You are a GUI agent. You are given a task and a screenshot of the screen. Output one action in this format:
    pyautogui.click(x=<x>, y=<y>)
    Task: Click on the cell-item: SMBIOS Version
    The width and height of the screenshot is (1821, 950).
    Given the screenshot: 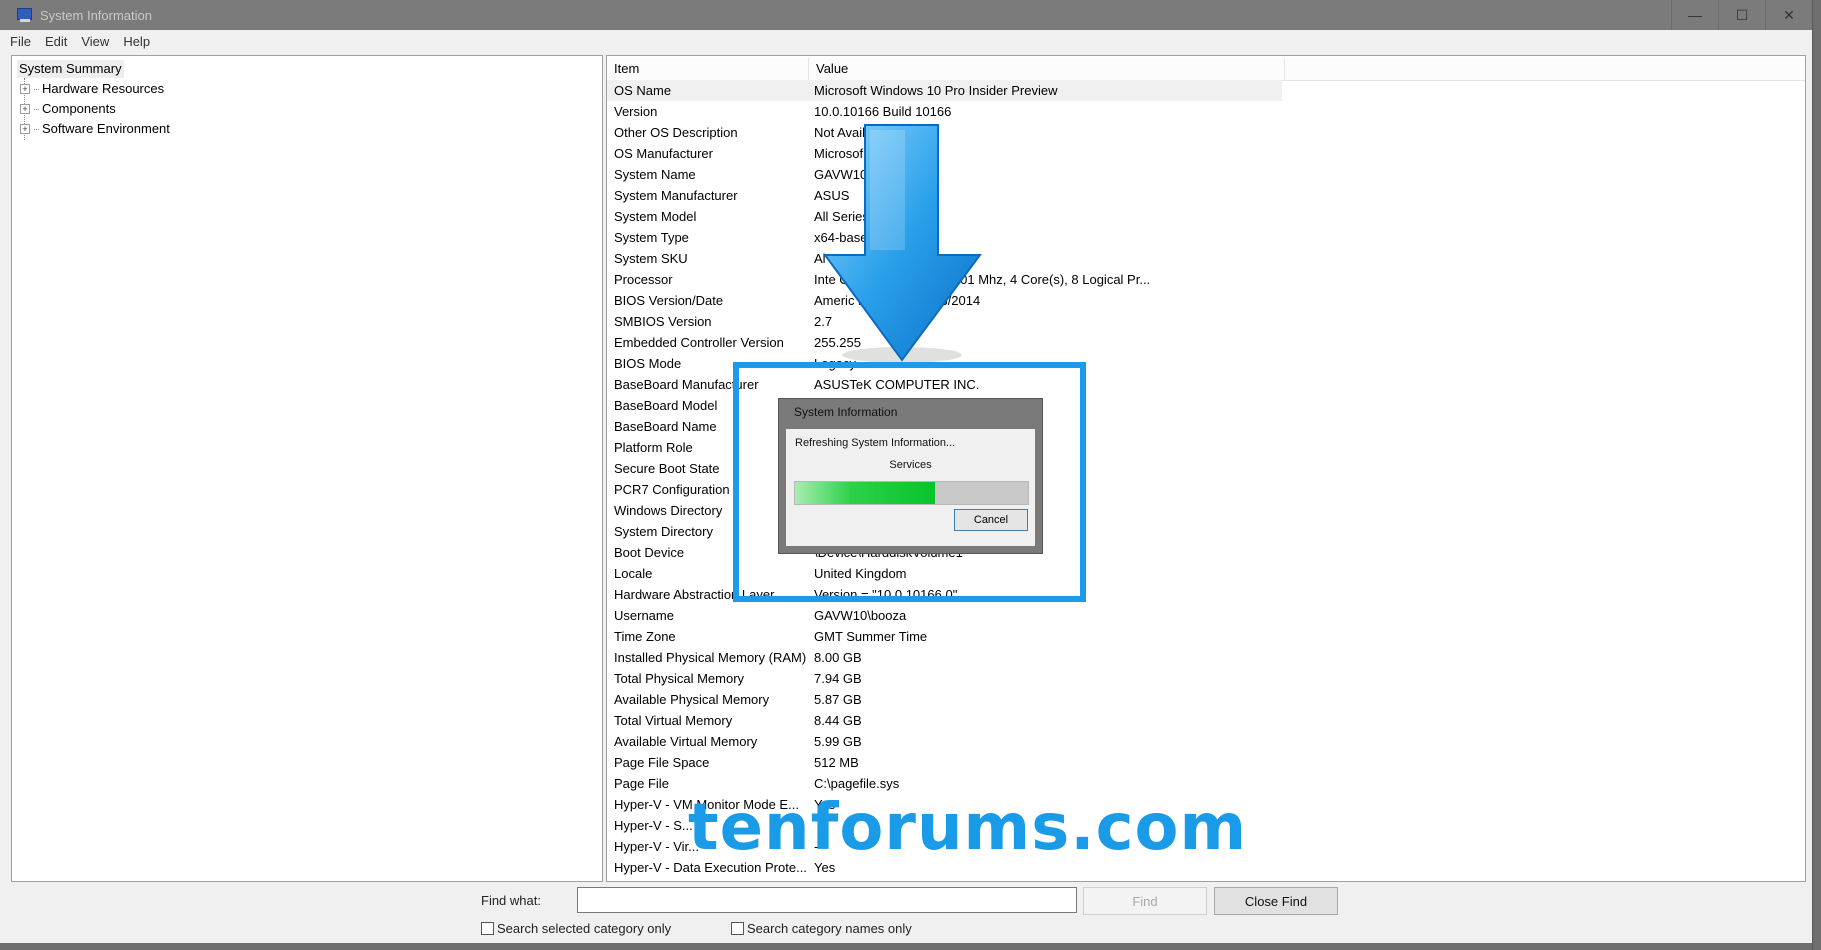 What is the action you would take?
    pyautogui.click(x=663, y=321)
    